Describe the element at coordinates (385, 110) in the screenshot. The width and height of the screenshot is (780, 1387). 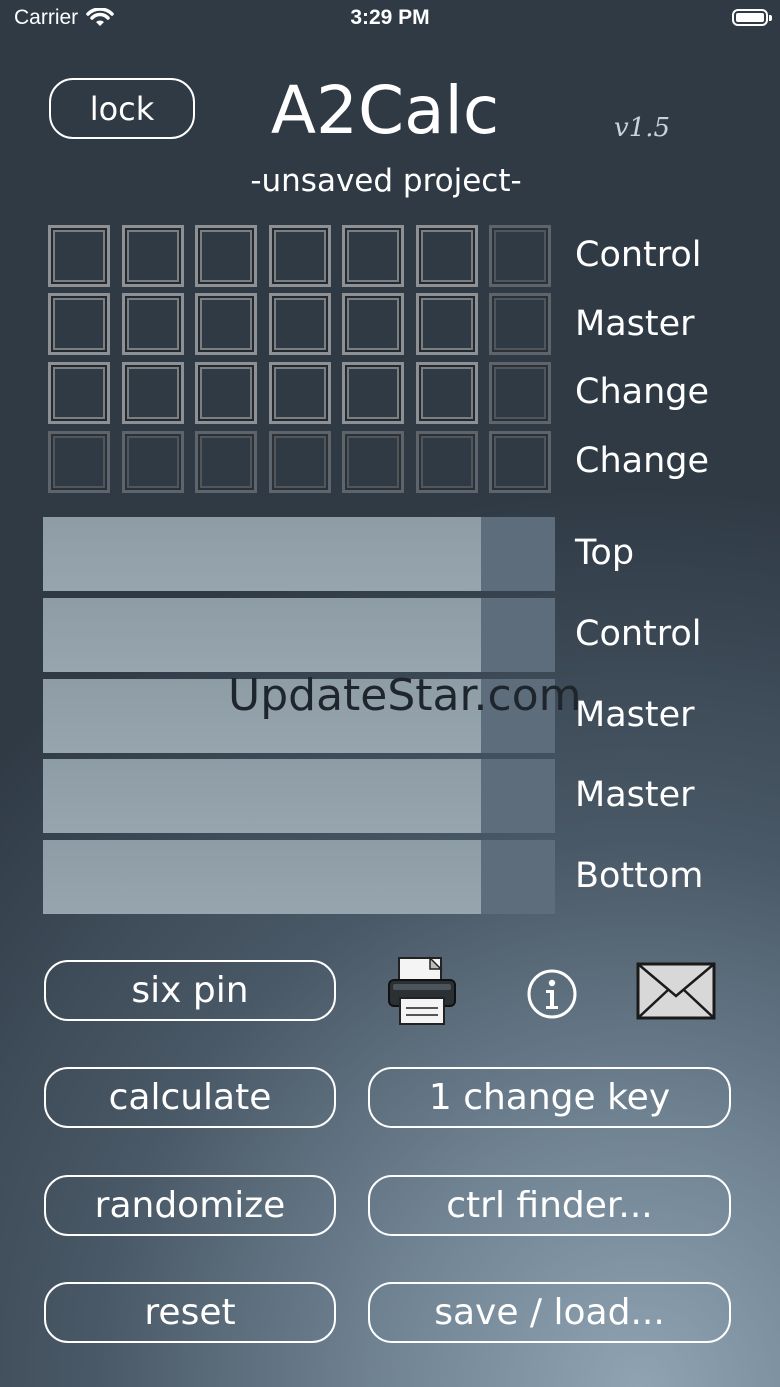
I see `app-title: A2Calc` at that location.